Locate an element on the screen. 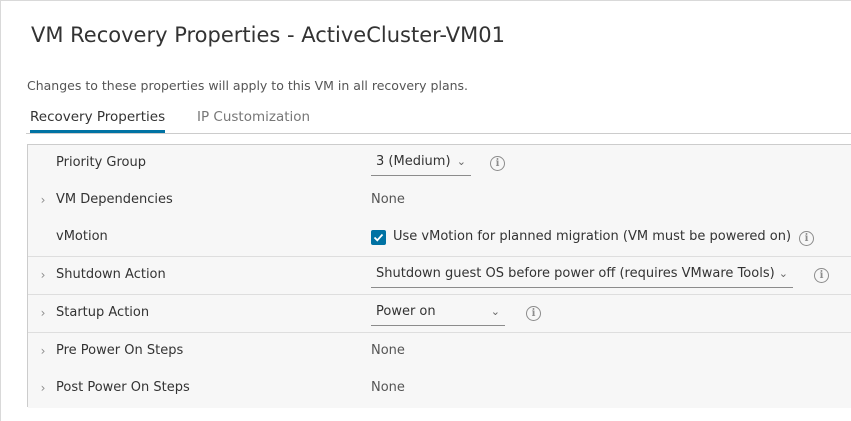 The height and width of the screenshot is (421, 851). post-power-on-value: None is located at coordinates (388, 387).